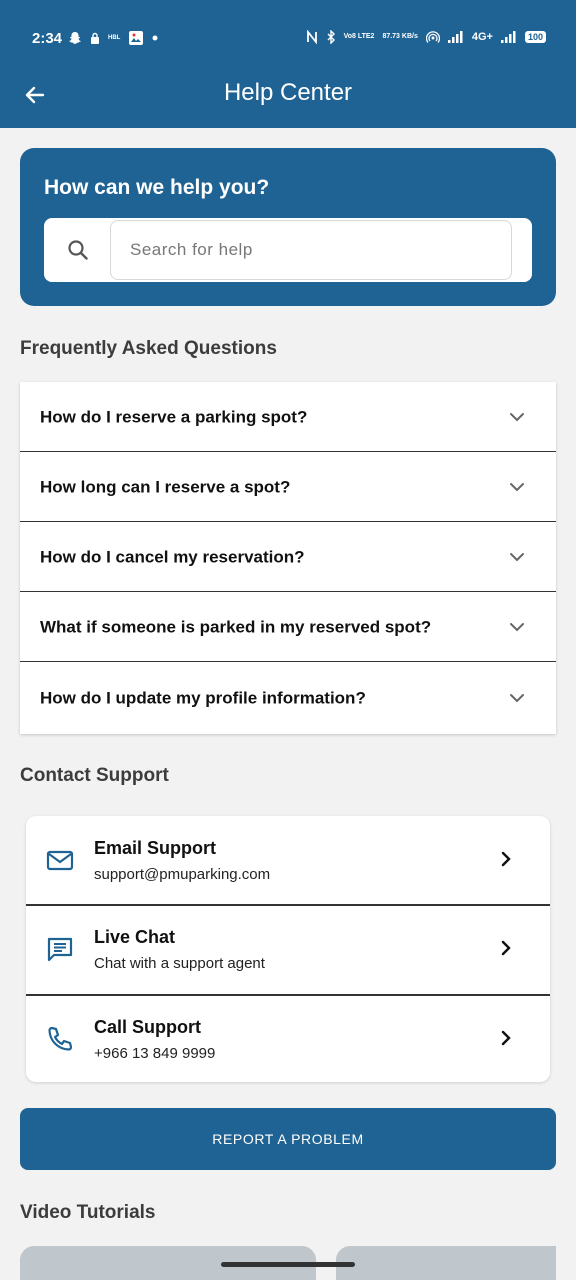 This screenshot has width=576, height=1280. Describe the element at coordinates (136, 38) in the screenshot. I see `photos-icon` at that location.